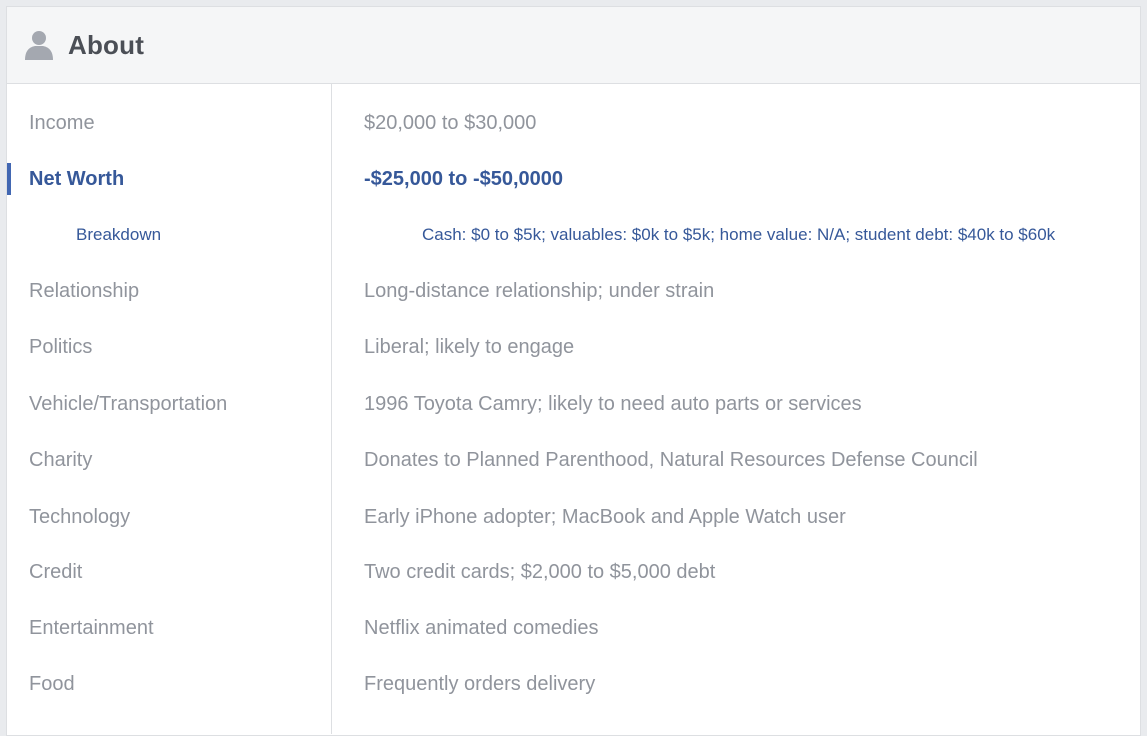 The width and height of the screenshot is (1147, 736). What do you see at coordinates (573, 179) in the screenshot?
I see `row-net-worth: Net Worth -$25,000 to -$50,0000` at bounding box center [573, 179].